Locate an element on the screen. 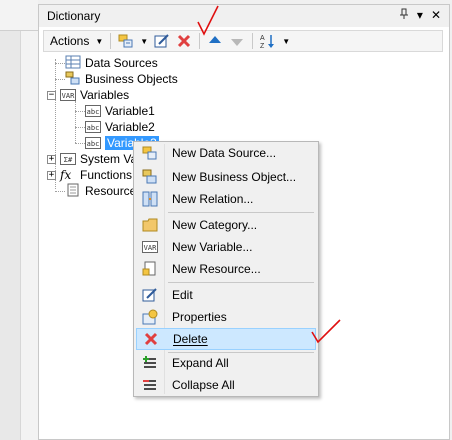 This screenshot has height=440, width=452. menu-item-label: Properties is located at coordinates (199, 317).